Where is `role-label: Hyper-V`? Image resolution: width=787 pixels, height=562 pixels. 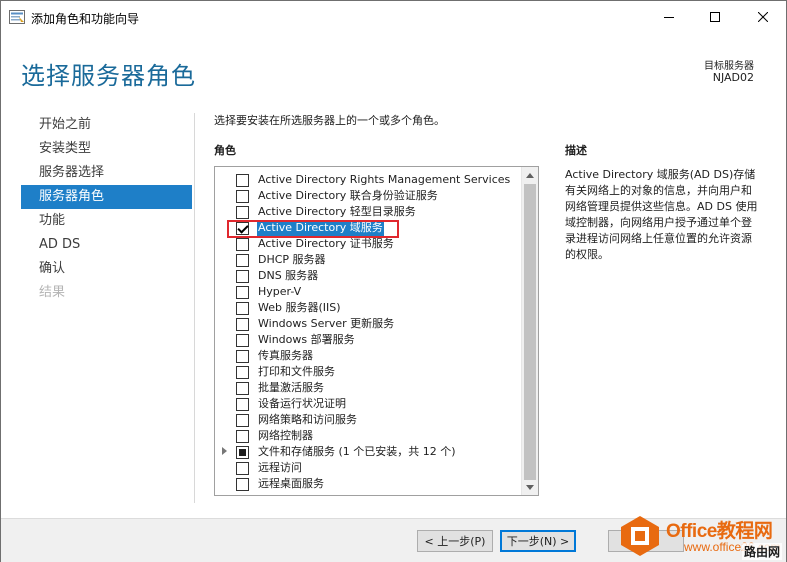
role-label: Hyper-V is located at coordinates (279, 292).